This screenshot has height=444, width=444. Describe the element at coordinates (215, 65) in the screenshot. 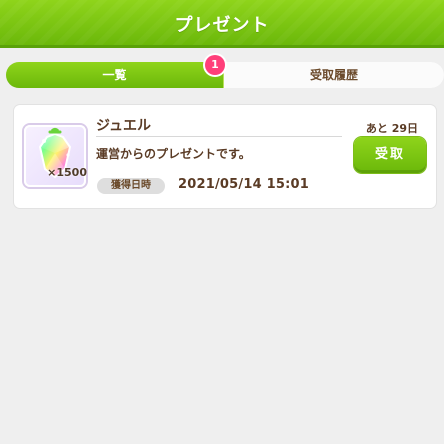

I see `notification-badge: 1` at that location.